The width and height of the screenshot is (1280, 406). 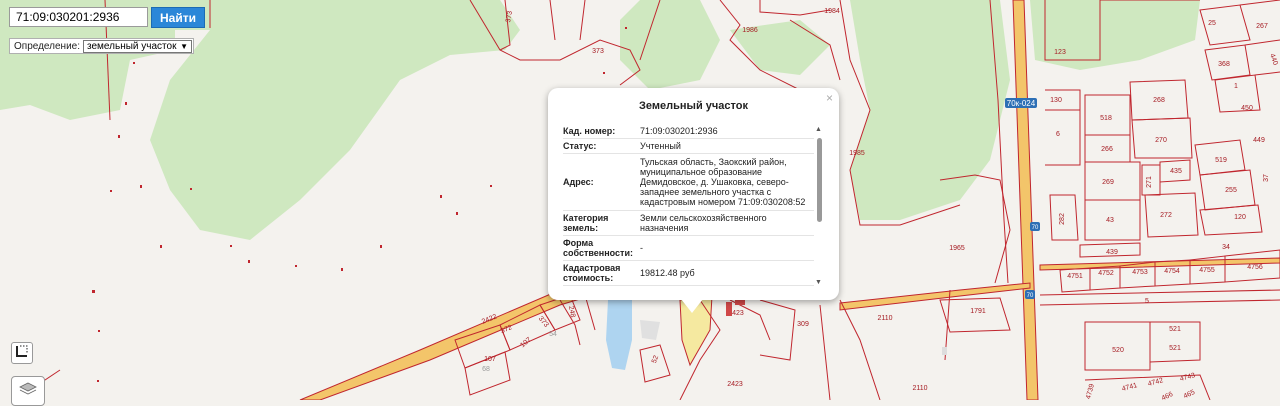 What do you see at coordinates (1106, 273) in the screenshot?
I see `parcel-label: 4752` at bounding box center [1106, 273].